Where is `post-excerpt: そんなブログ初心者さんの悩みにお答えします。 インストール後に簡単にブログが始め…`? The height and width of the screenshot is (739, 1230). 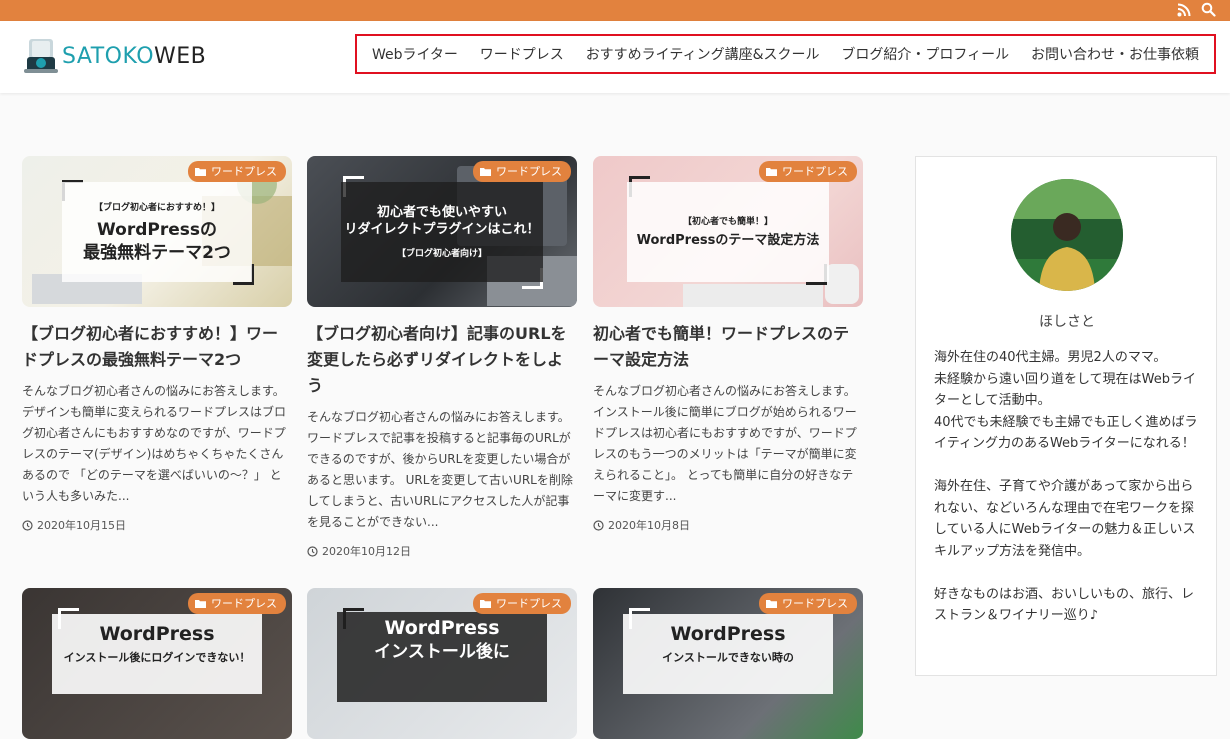
post-excerpt: そんなブログ初心者さんの悩みにお答えします。 インストール後に簡単にブログが始め… is located at coordinates (725, 443).